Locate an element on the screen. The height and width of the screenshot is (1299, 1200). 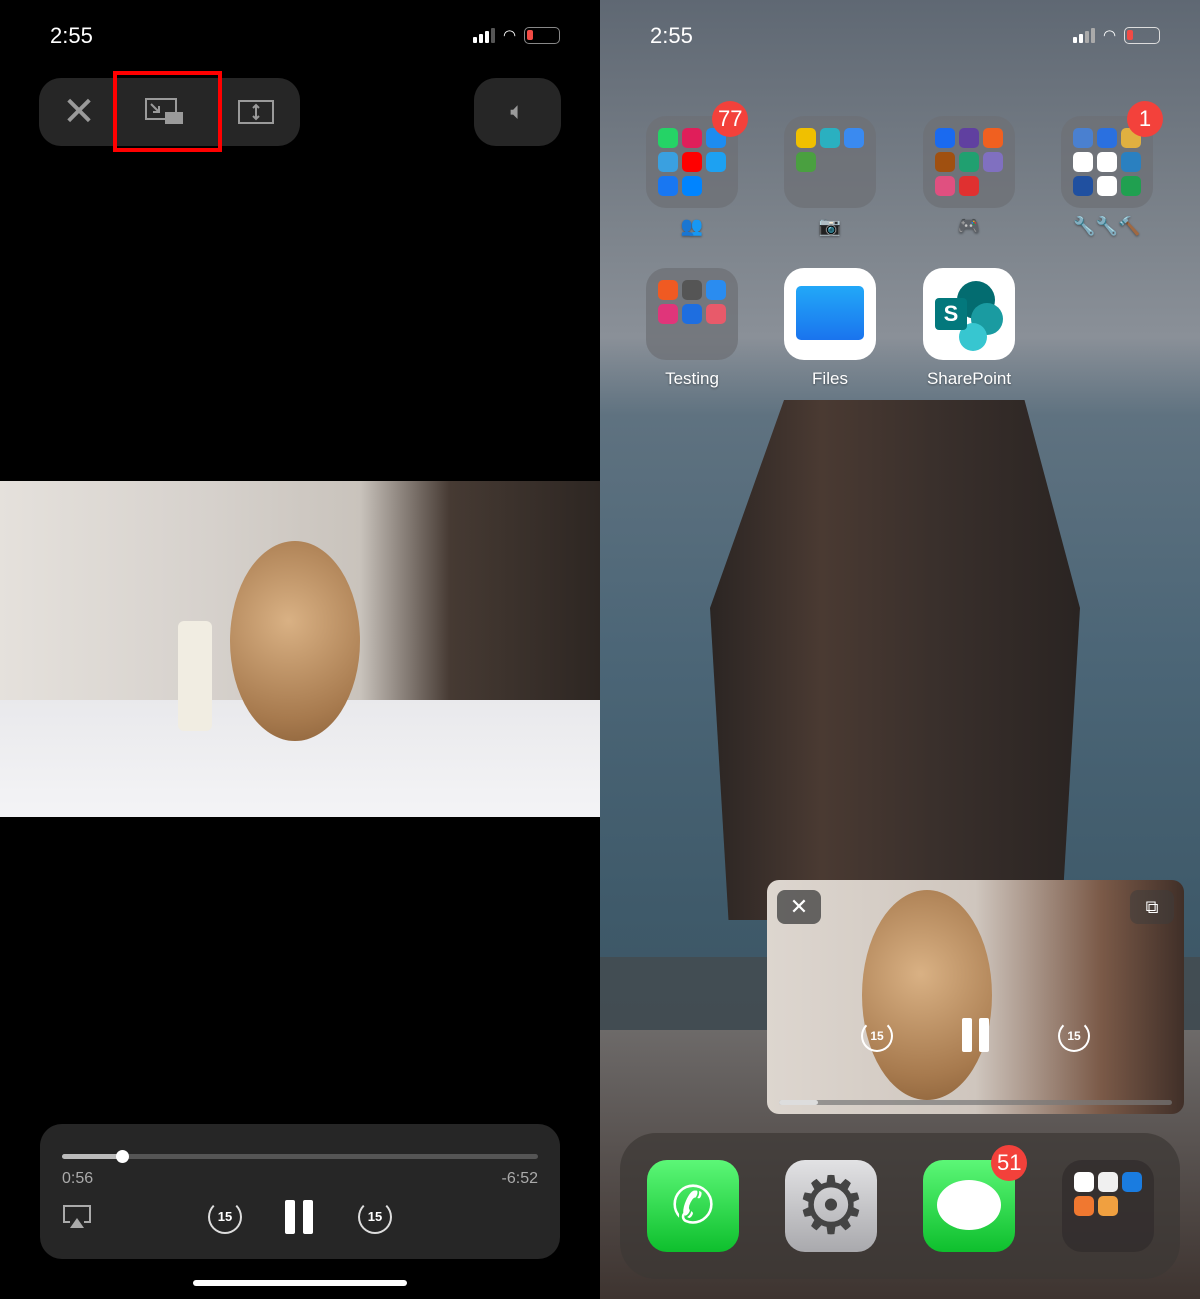
airplay-button is located at coordinates (77, 1219).